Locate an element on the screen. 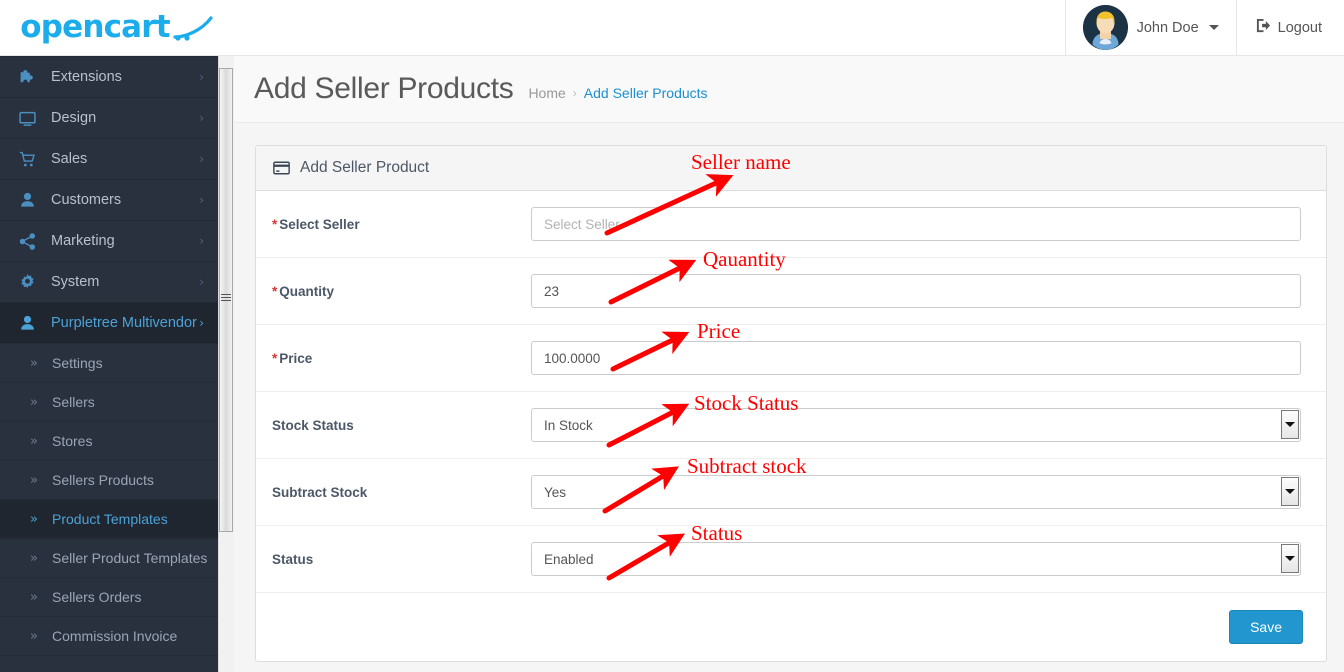  form-row-price: * Price is located at coordinates (791, 358).